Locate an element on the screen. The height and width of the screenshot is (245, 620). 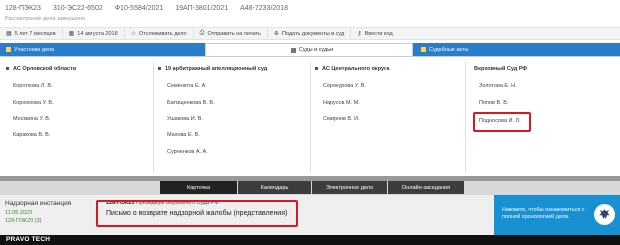
print-icon: ⎙ is located at coordinates (202, 33).